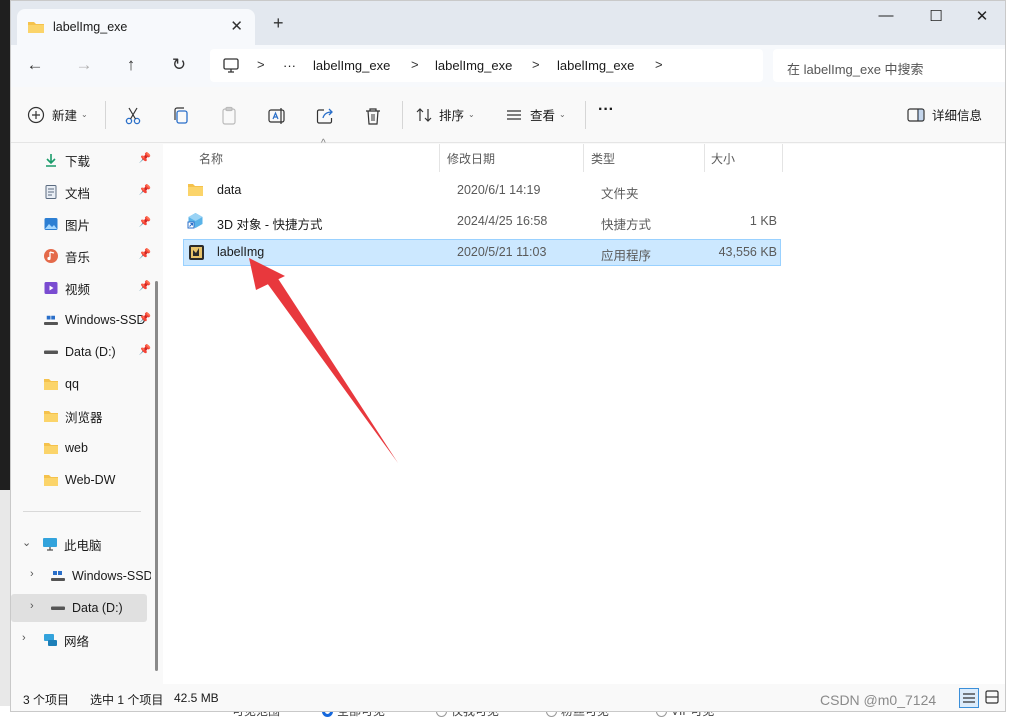 The width and height of the screenshot is (1012, 718). Describe the element at coordinates (131, 66) in the screenshot. I see `up-button: ↑` at that location.